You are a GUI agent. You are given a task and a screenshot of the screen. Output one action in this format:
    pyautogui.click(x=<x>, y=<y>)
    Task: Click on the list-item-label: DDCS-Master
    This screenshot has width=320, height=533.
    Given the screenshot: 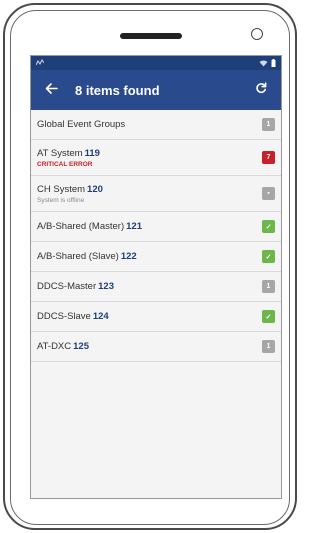 What is the action you would take?
    pyautogui.click(x=67, y=286)
    